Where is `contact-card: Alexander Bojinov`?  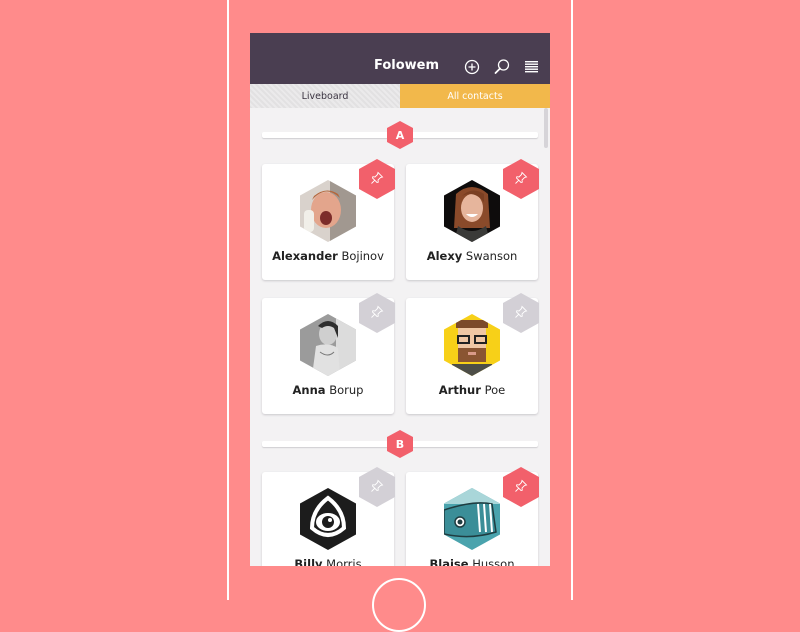 contact-card: Alexander Bojinov is located at coordinates (328, 219).